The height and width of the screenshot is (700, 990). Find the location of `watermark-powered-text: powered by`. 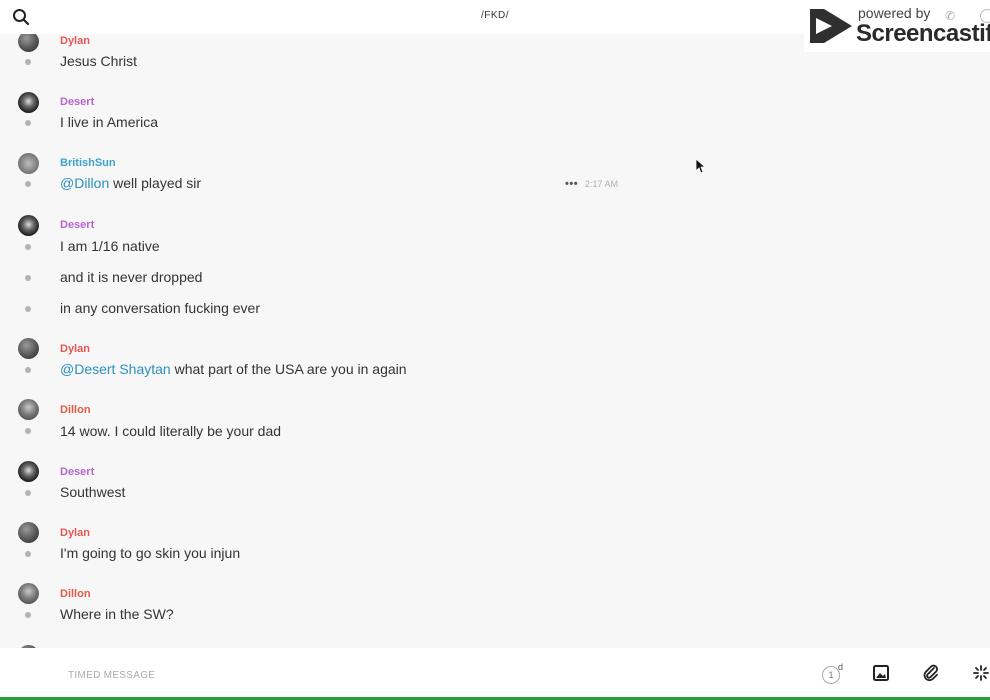

watermark-powered-text: powered by is located at coordinates (894, 13).